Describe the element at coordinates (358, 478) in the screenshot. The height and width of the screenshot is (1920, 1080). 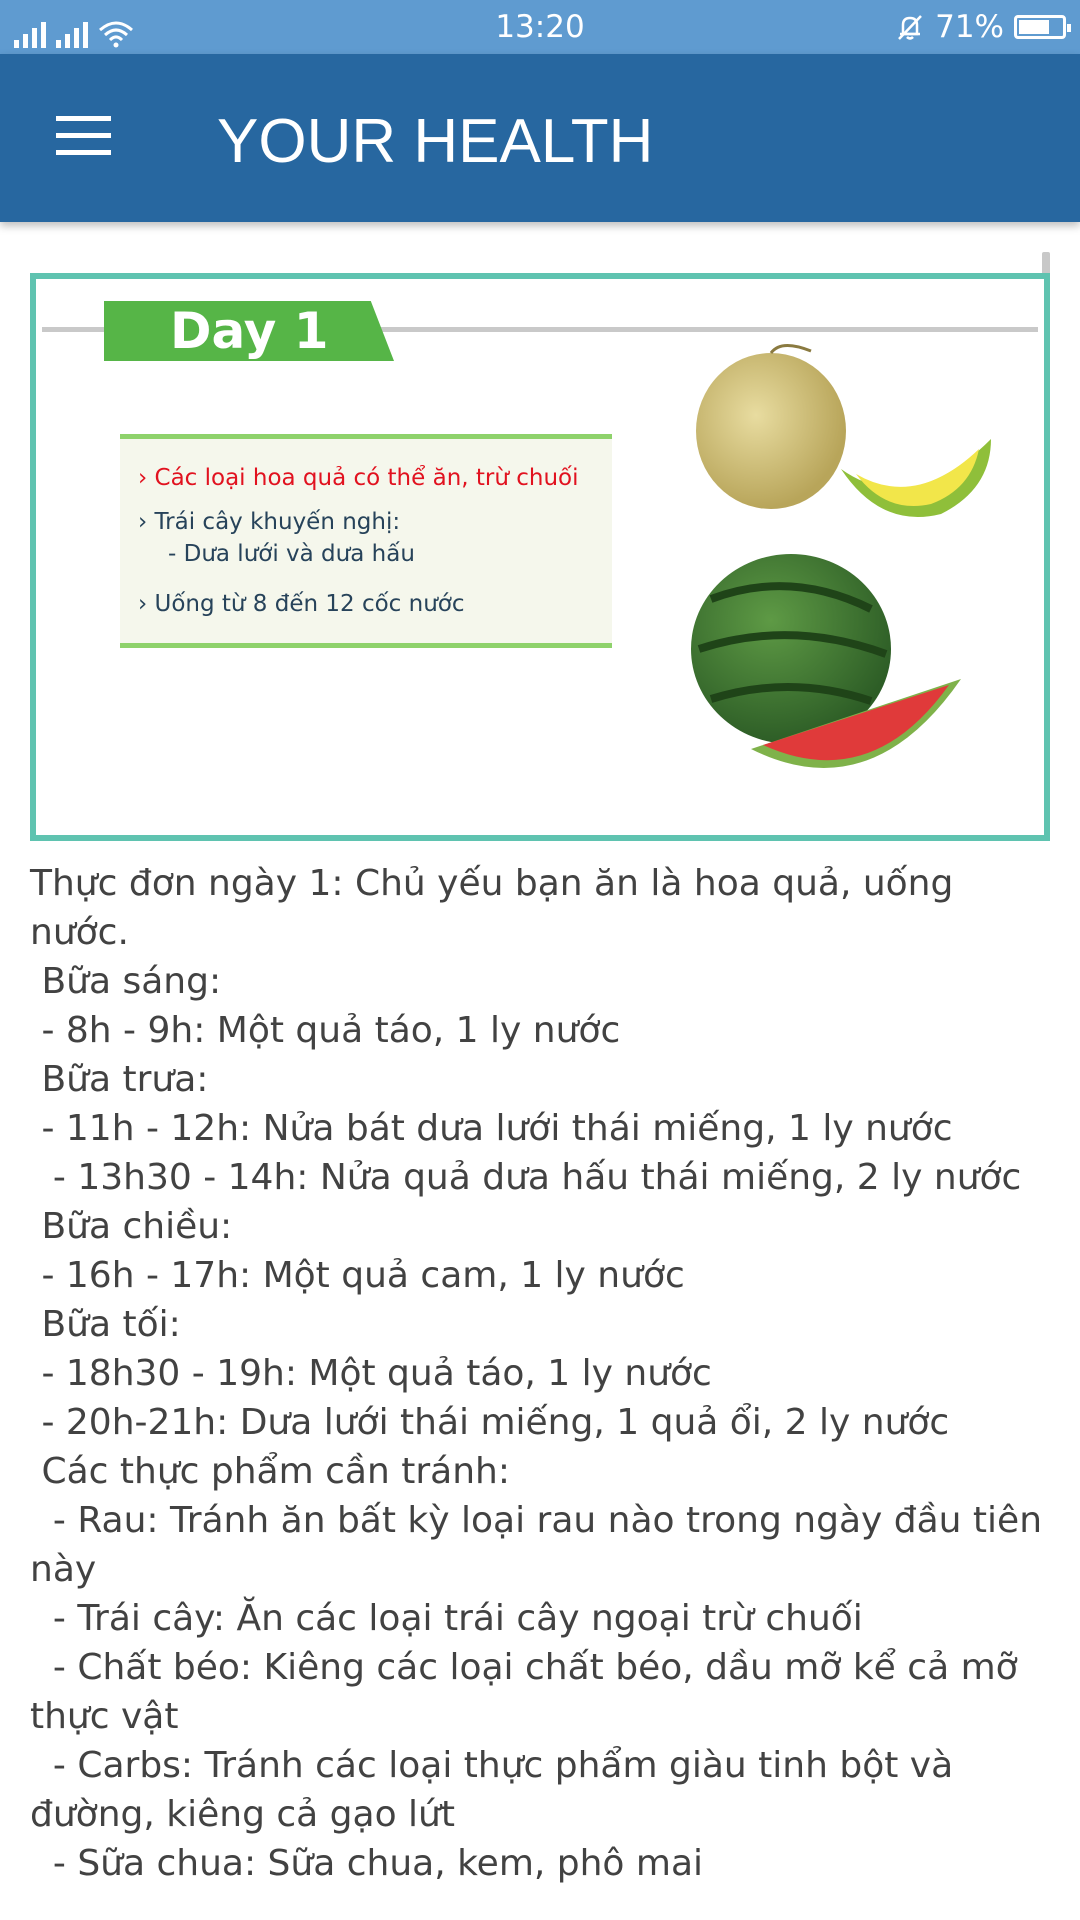
I see `banner-line: › Các loại hoa quả có thể ăn, trừ chuối` at that location.